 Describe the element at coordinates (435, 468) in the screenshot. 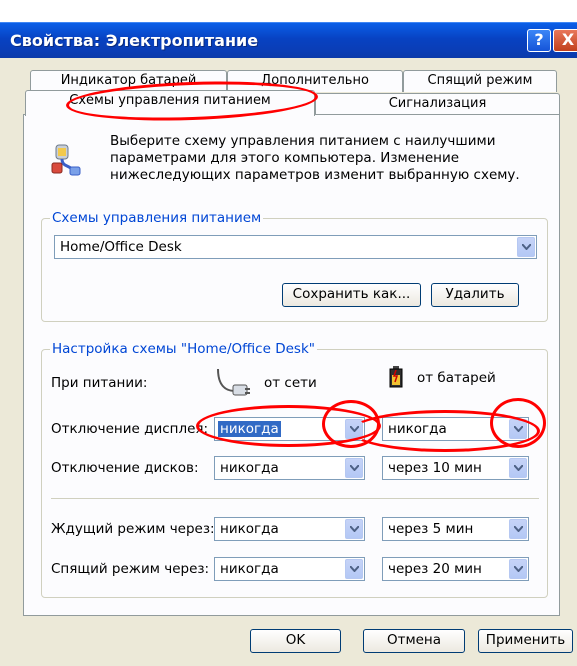

I see `select-value: через 10 мин` at that location.